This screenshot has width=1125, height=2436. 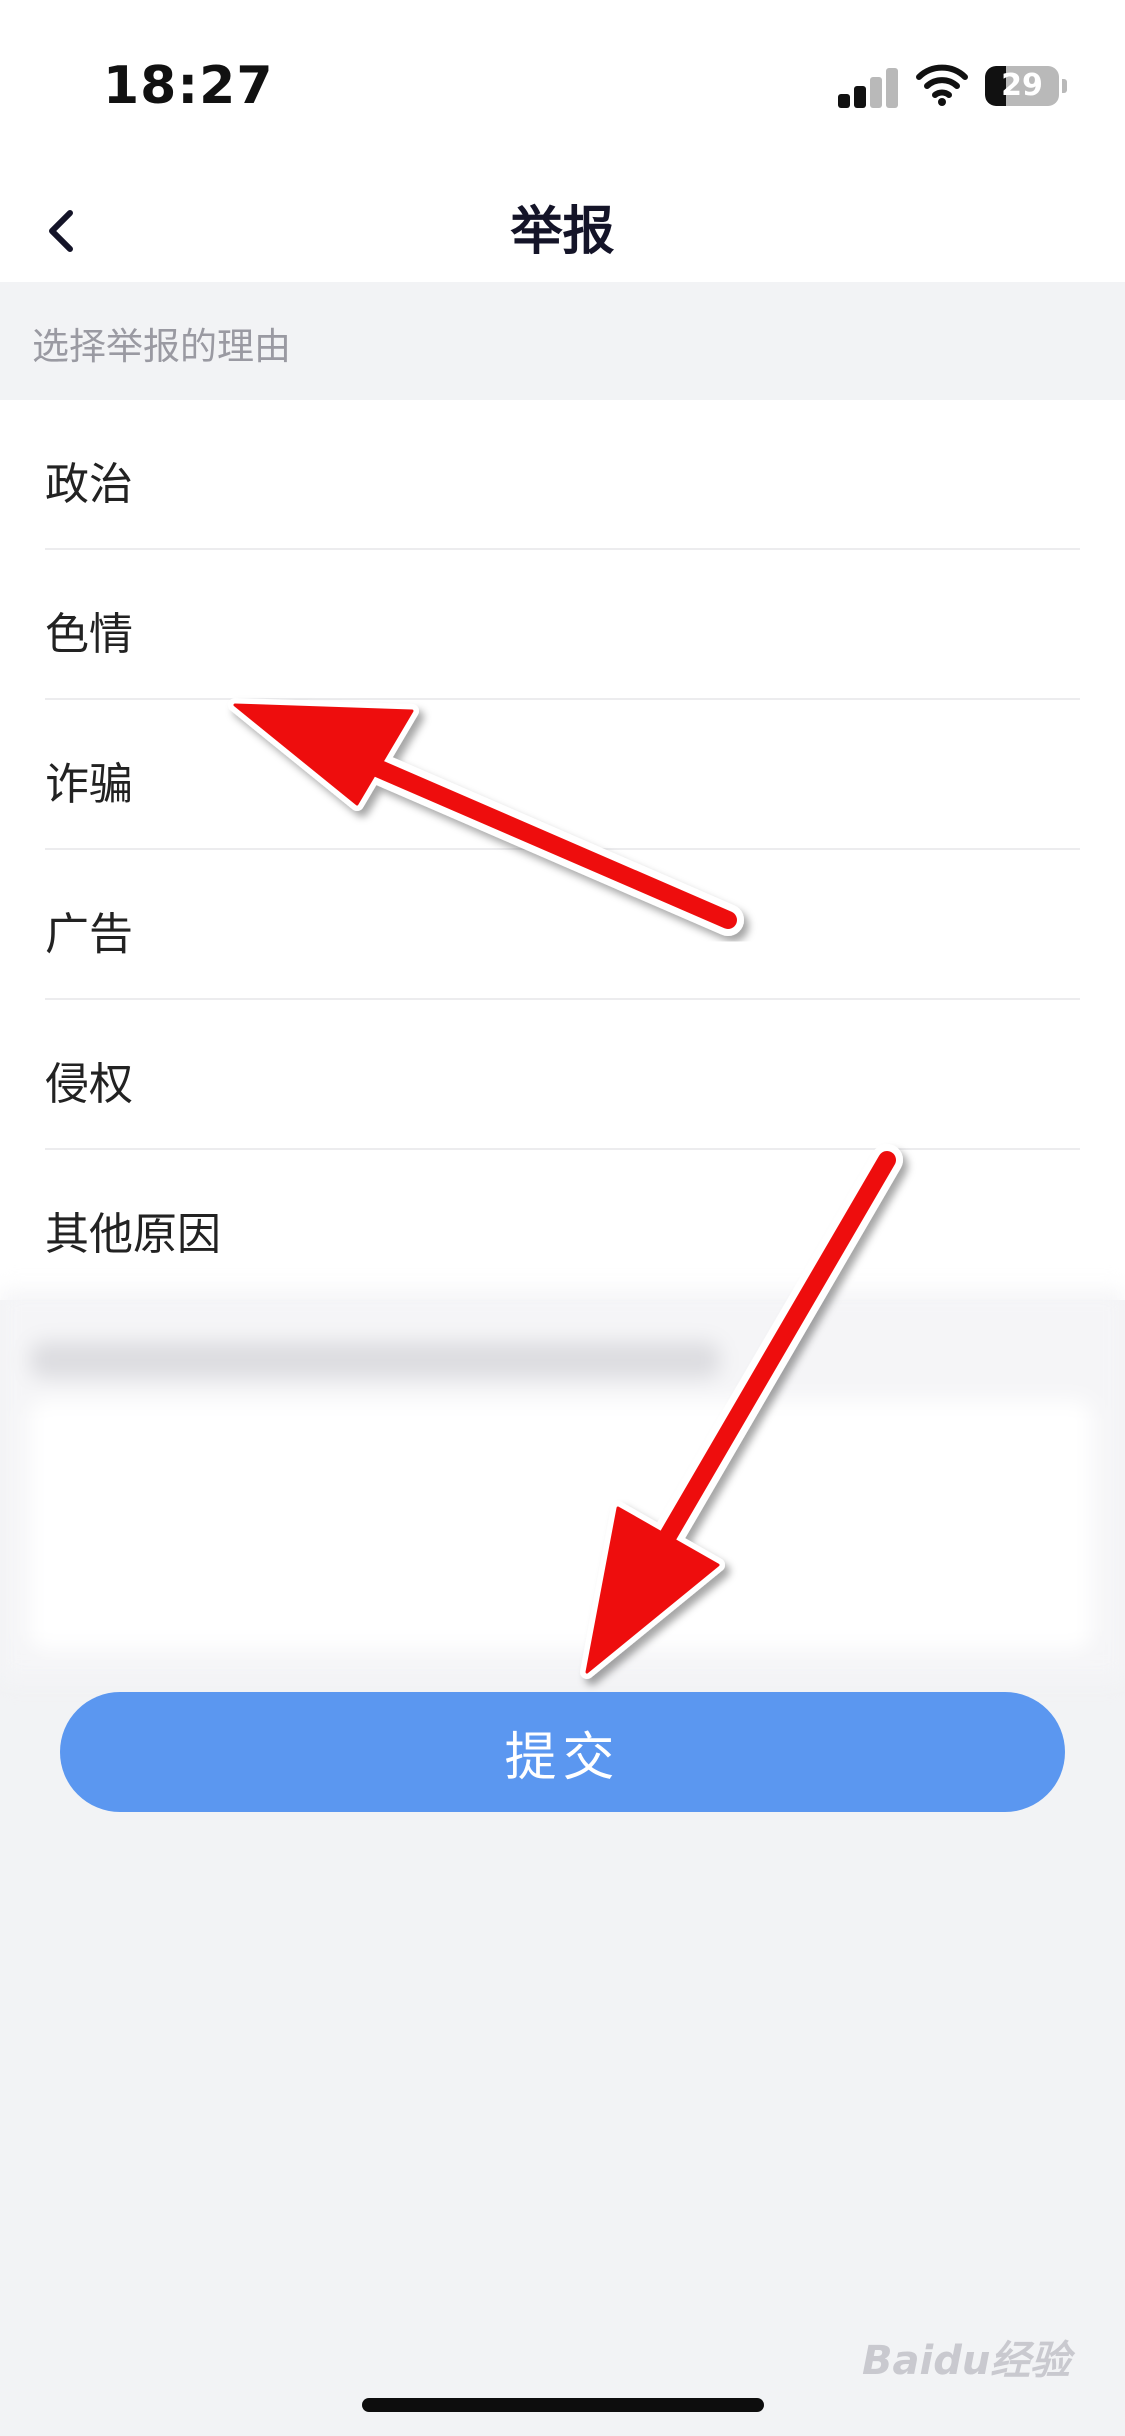 What do you see at coordinates (89, 634) in the screenshot?
I see `reason-label: 色情` at bounding box center [89, 634].